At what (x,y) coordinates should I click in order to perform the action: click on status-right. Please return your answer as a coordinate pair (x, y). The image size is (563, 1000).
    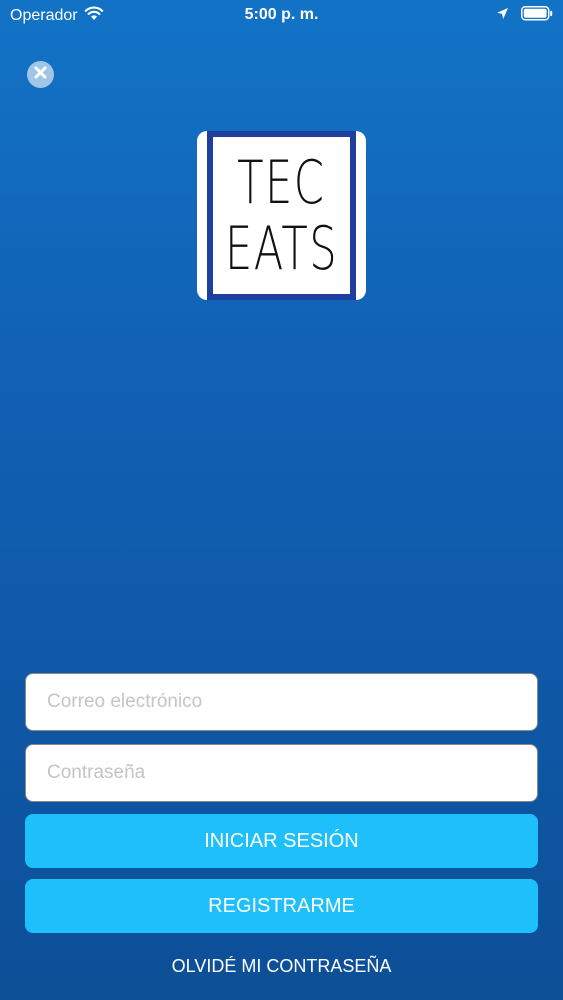
    Looking at the image, I should click on (524, 16).